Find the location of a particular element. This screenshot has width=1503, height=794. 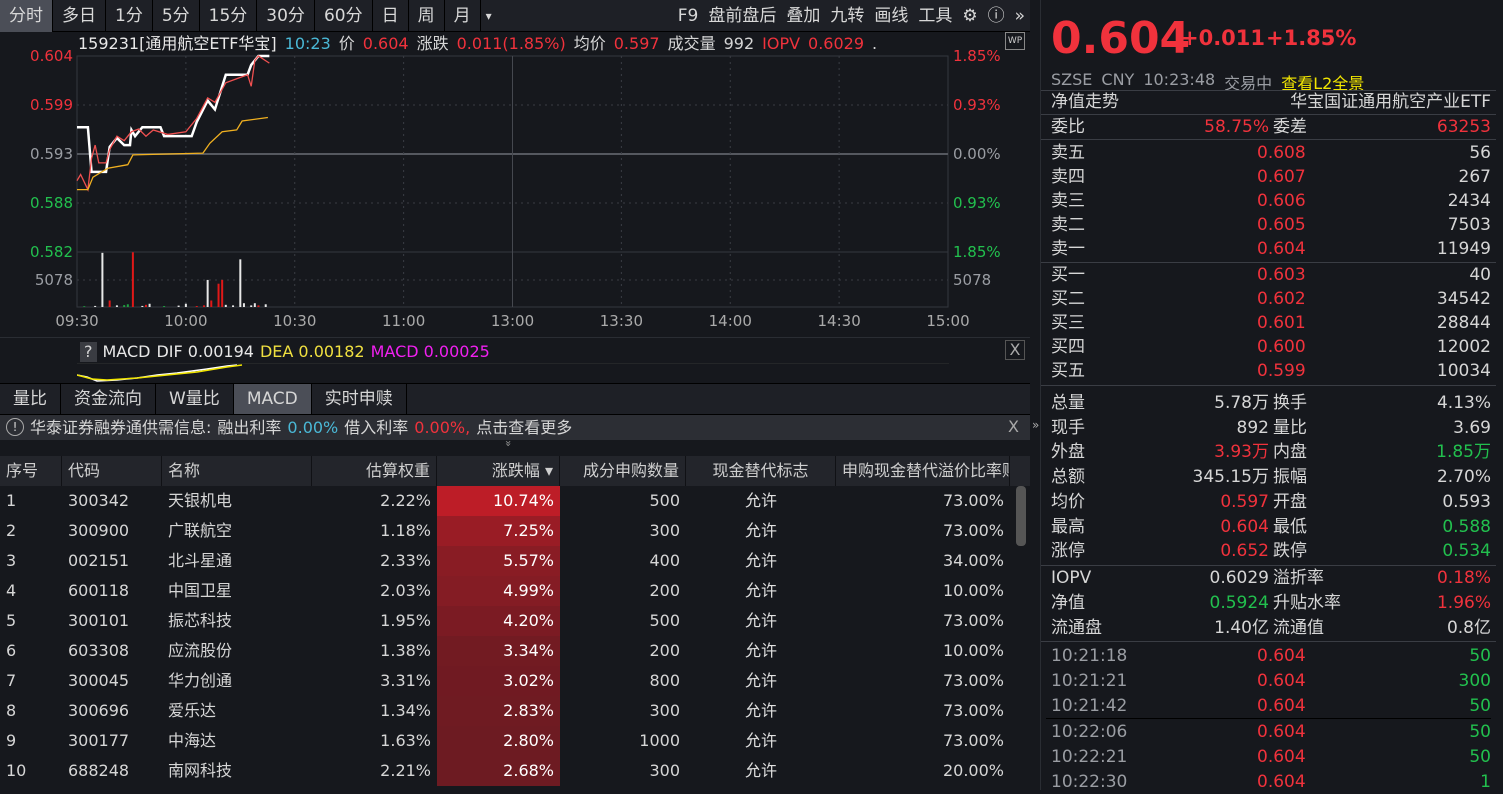

notice-close-button: X is located at coordinates (1013, 426).